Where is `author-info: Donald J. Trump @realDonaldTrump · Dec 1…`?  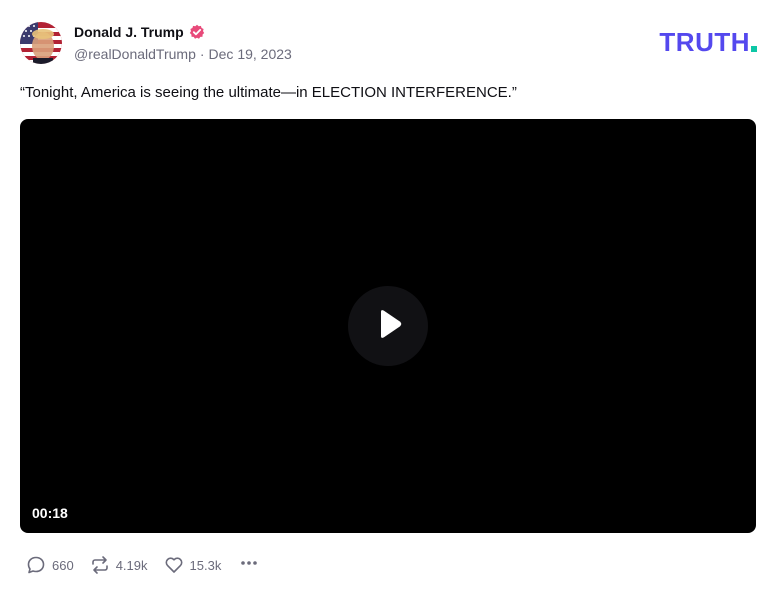
author-info: Donald J. Trump @realDonaldTrump · Dec 1… is located at coordinates (183, 42).